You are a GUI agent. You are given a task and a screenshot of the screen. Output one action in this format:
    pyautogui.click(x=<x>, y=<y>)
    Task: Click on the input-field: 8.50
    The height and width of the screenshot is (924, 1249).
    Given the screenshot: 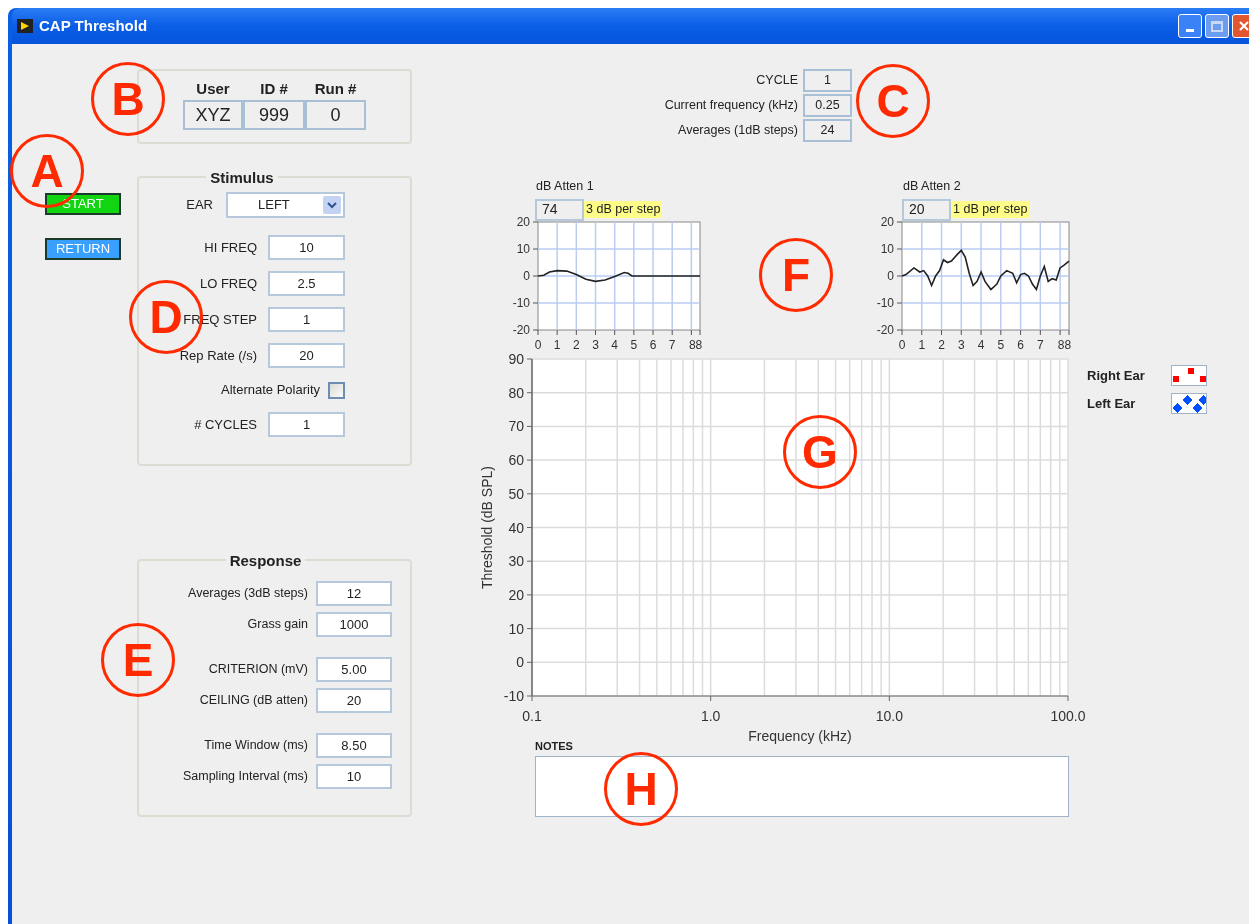 What is the action you would take?
    pyautogui.click(x=354, y=745)
    